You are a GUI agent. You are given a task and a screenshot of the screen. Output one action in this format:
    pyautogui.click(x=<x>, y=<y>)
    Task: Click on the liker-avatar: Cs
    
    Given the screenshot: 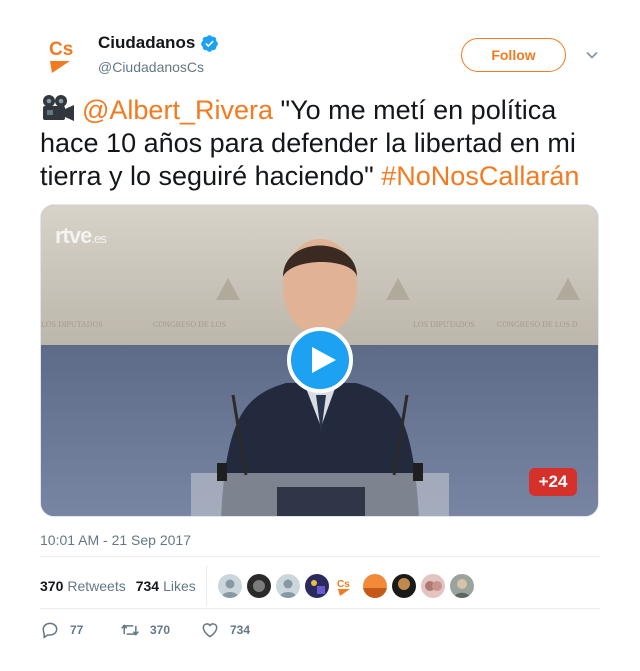 What is the action you would take?
    pyautogui.click(x=346, y=586)
    